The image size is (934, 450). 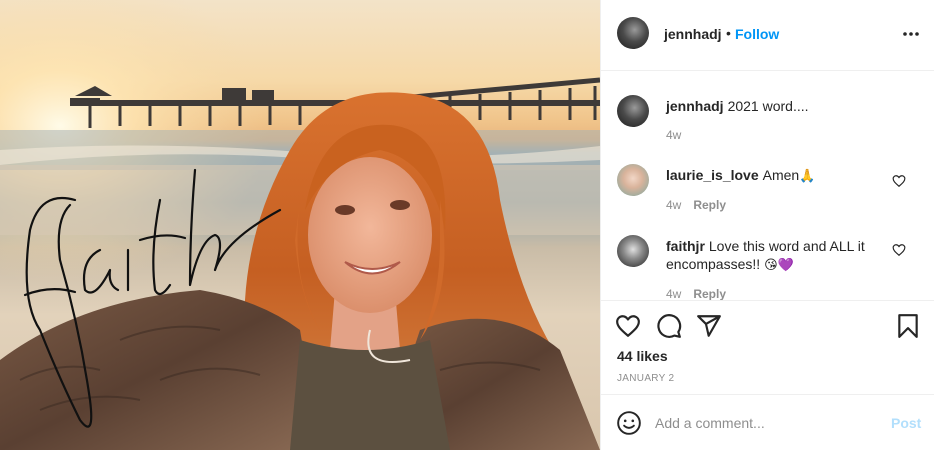 I want to click on add-comment-input, so click(x=765, y=423).